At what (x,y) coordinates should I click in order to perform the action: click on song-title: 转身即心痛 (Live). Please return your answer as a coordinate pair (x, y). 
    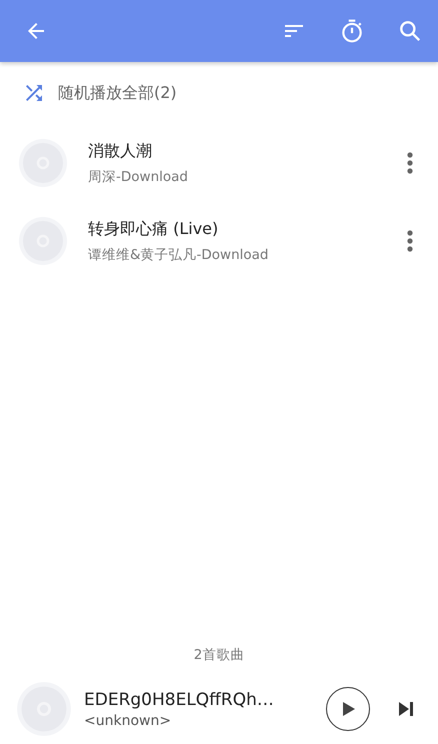
    Looking at the image, I should click on (154, 229).